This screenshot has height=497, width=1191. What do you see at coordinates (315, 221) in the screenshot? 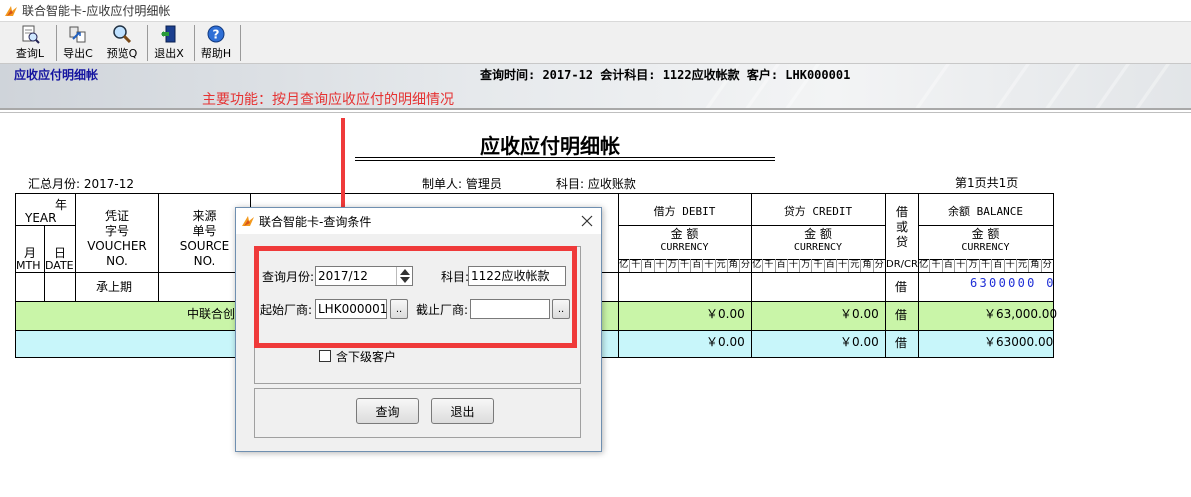
I see `dialog-title: 联合智能卡-查询条件` at bounding box center [315, 221].